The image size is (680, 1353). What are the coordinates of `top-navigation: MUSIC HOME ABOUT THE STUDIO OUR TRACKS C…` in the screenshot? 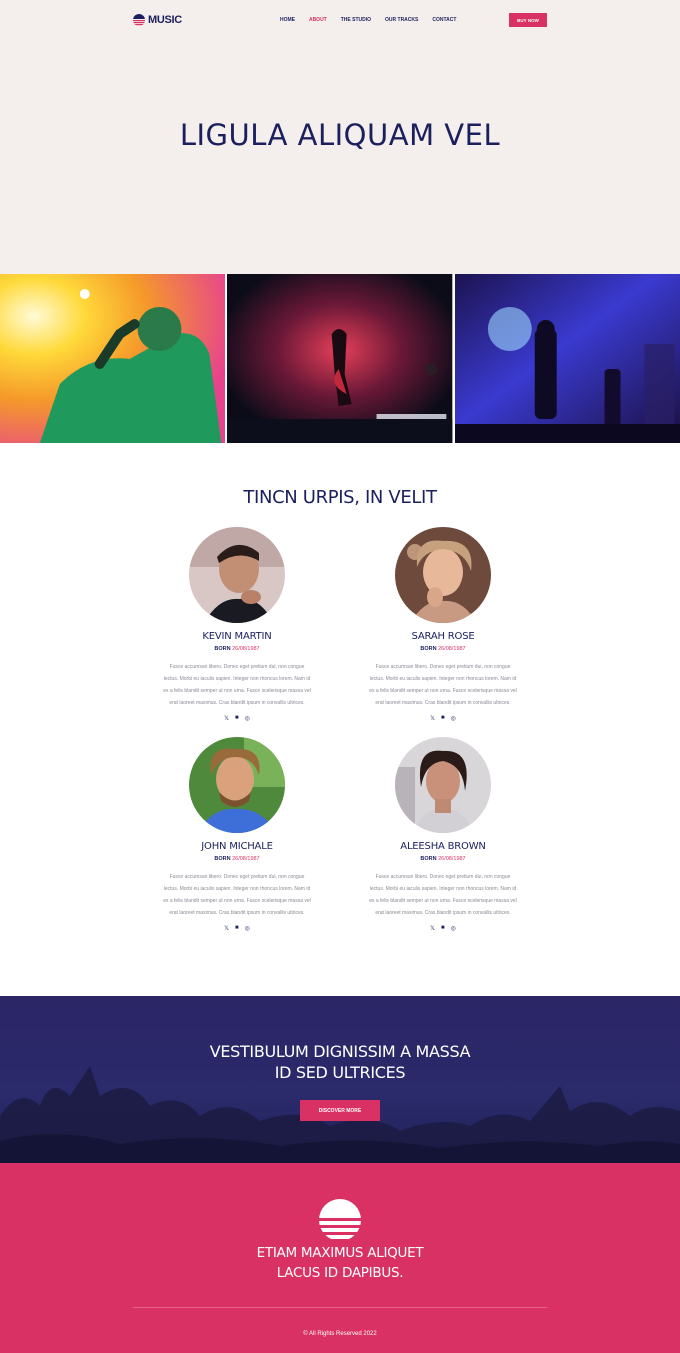 It's located at (340, 20).